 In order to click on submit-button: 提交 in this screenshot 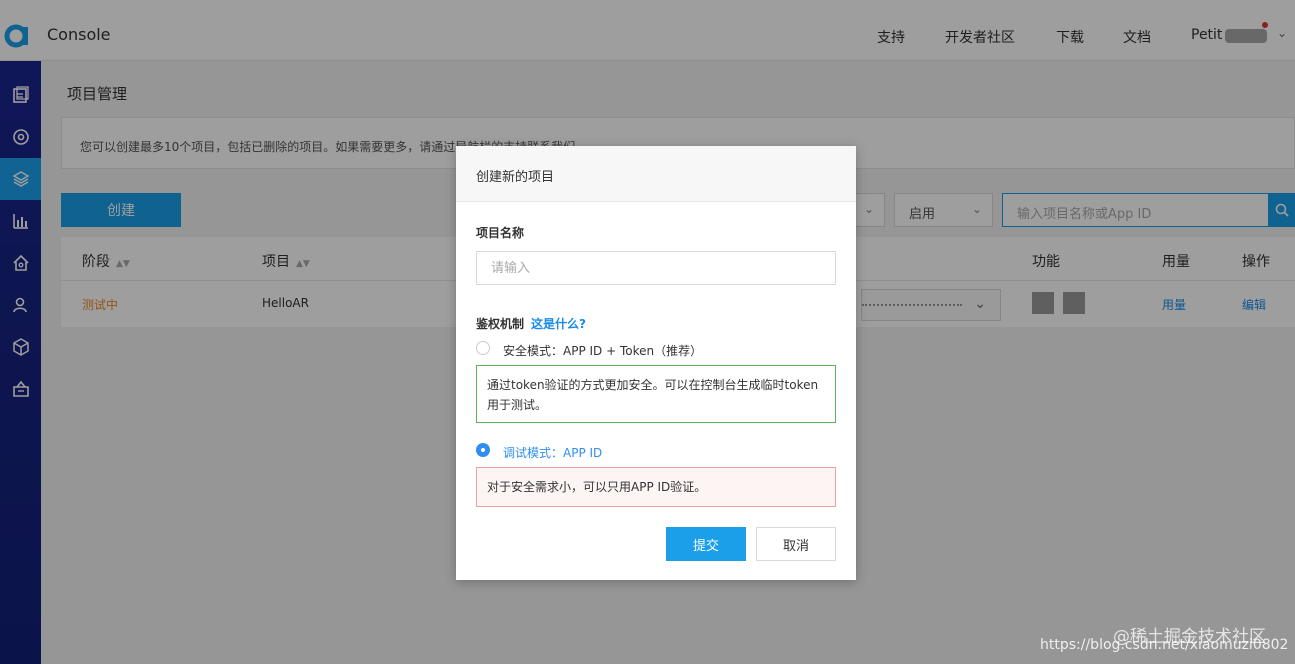, I will do `click(706, 544)`.